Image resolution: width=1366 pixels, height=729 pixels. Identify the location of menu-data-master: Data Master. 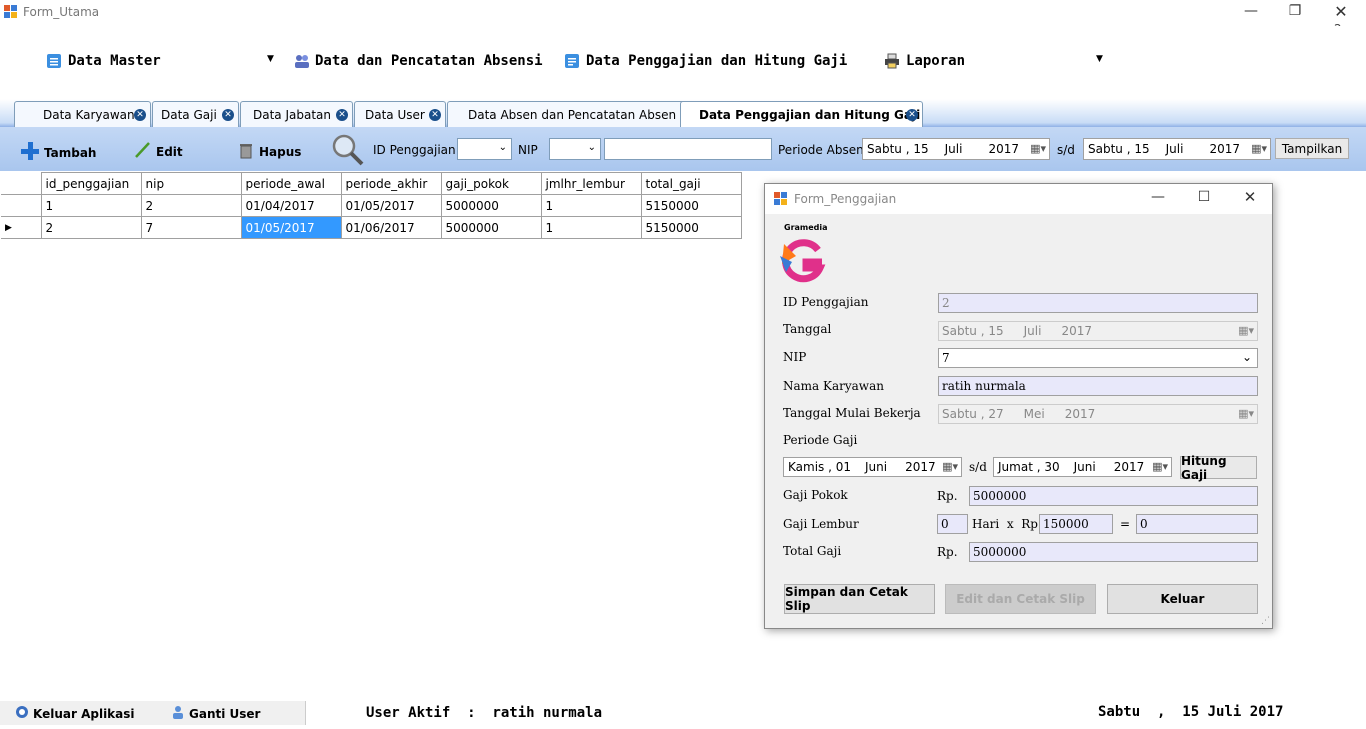
(103, 61).